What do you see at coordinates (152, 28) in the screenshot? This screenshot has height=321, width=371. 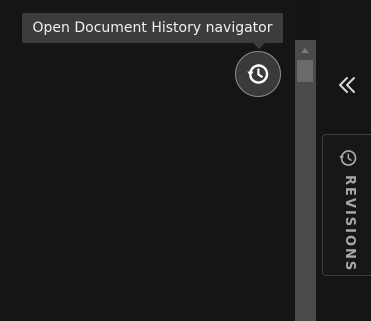 I see `history-tooltip: Open Document History navigator` at bounding box center [152, 28].